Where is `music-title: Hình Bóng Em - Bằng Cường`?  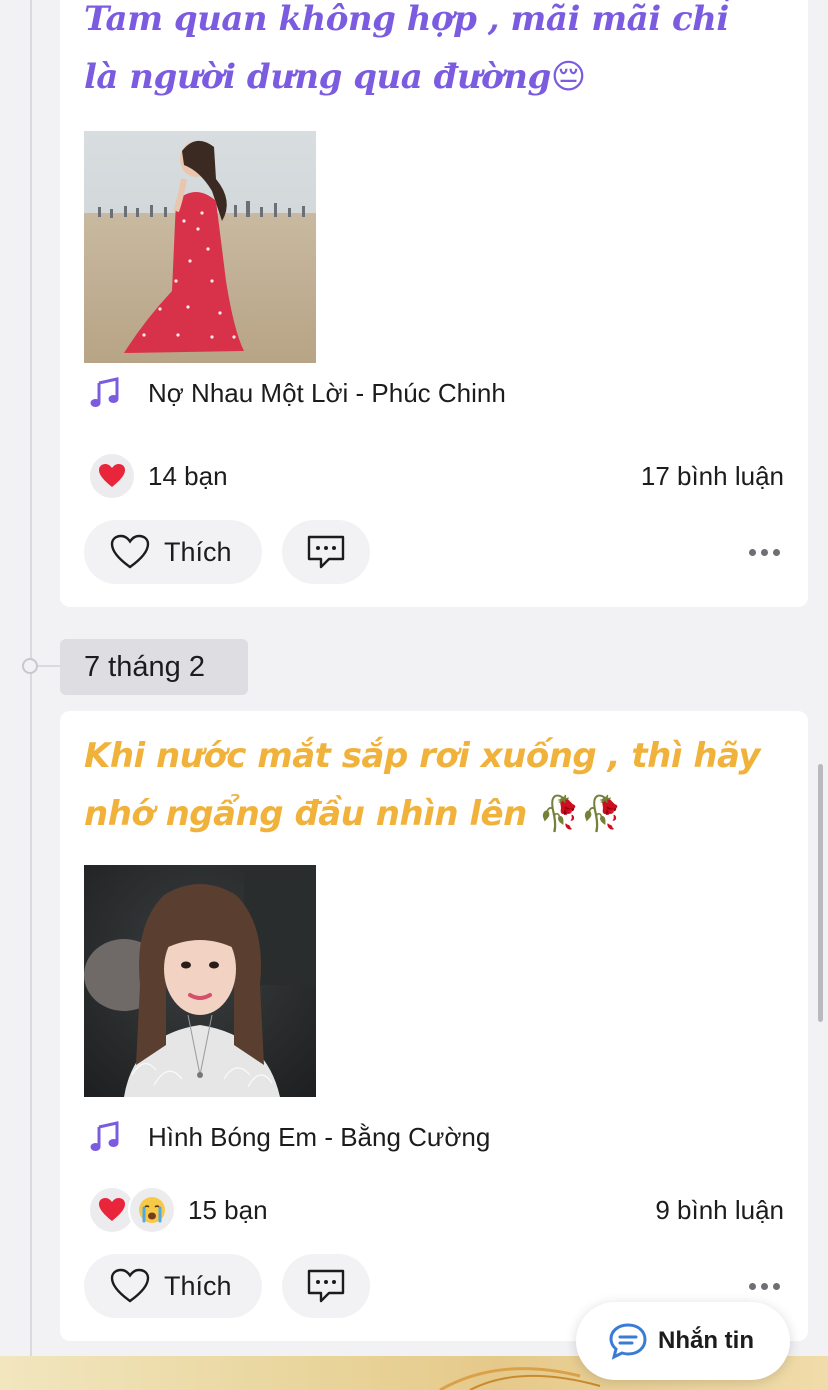
music-title: Hình Bóng Em - Bằng Cường is located at coordinates (319, 1136).